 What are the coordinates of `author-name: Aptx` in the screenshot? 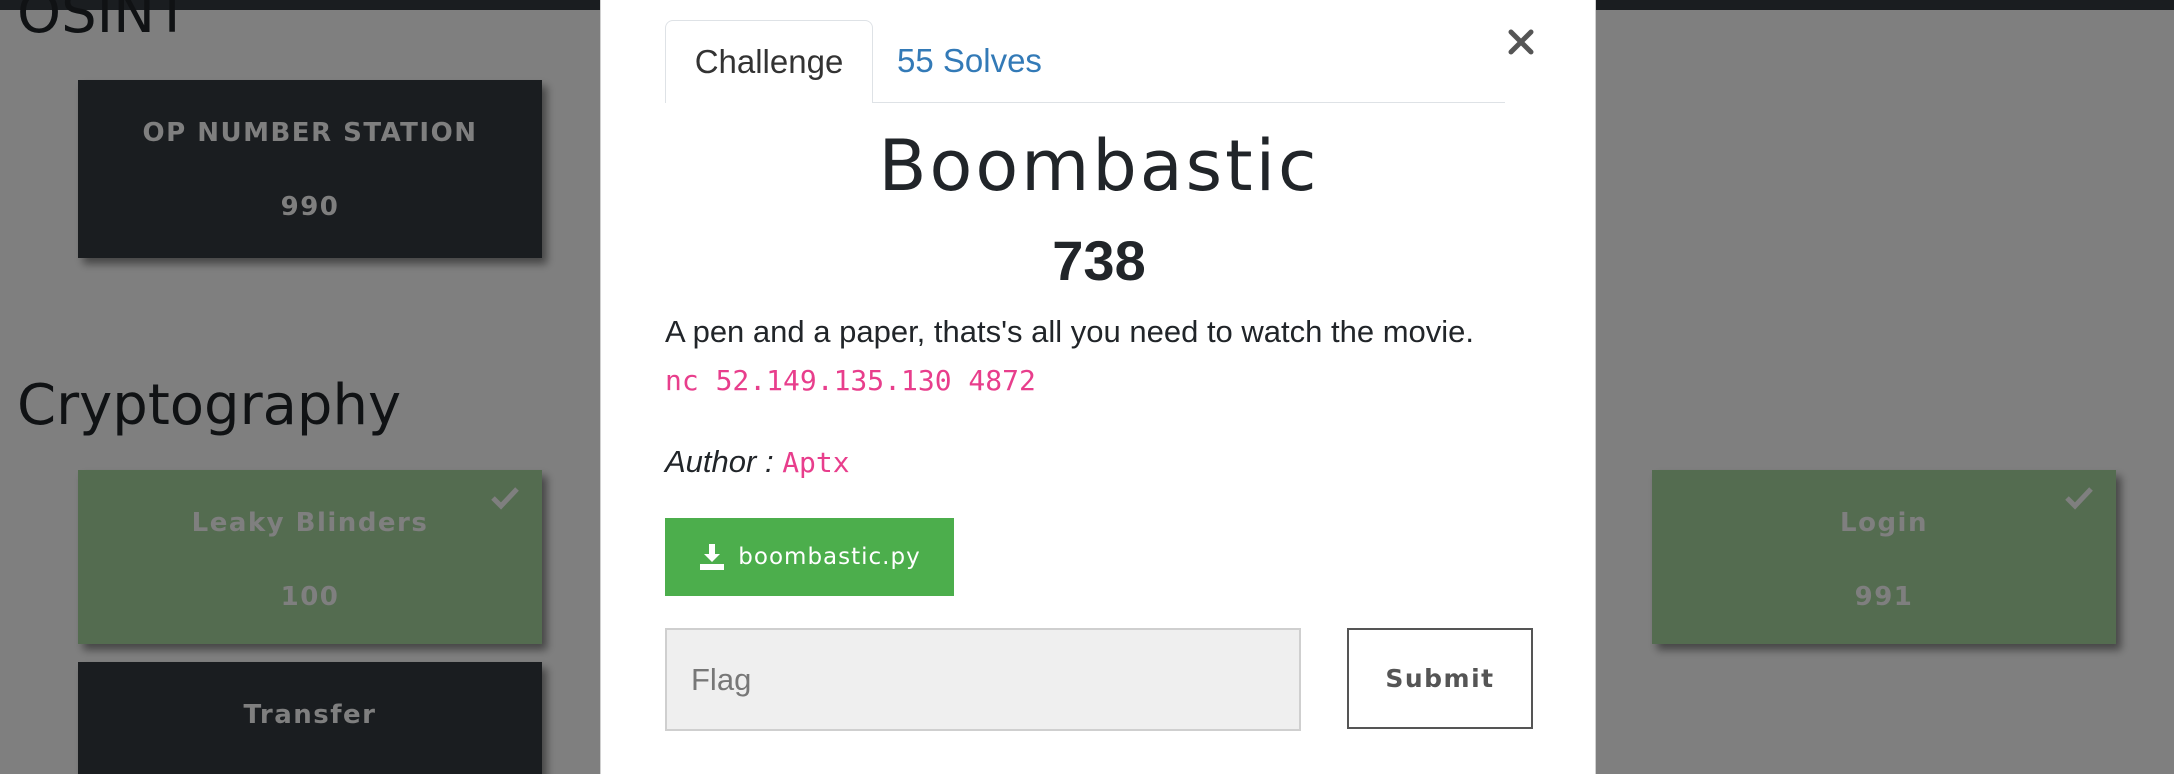 It's located at (816, 462).